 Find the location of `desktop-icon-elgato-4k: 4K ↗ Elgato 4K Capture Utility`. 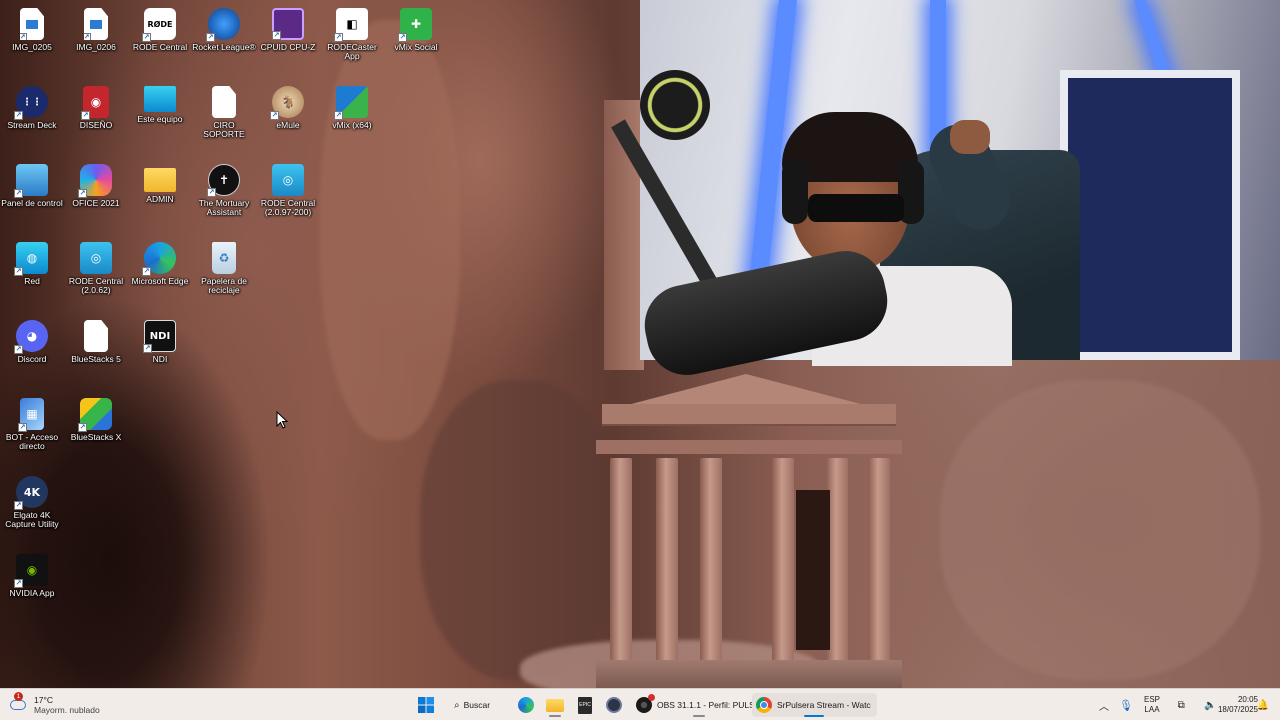

desktop-icon-elgato-4k: 4K ↗ Elgato 4K Capture Utility is located at coordinates (32, 511).